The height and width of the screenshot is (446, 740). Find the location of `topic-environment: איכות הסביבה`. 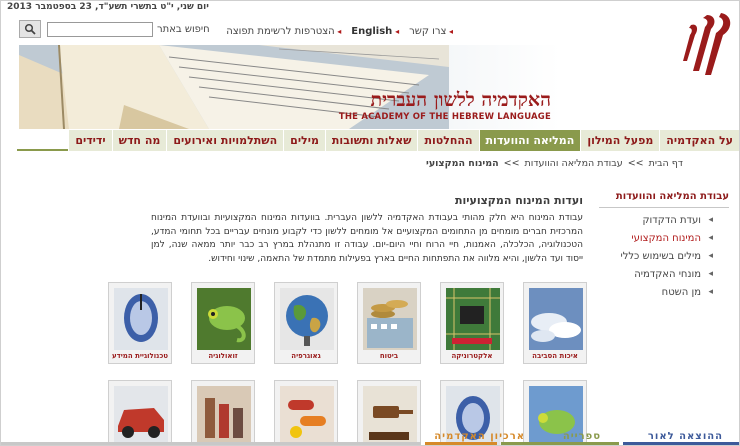

topic-environment: איכות הסביבה is located at coordinates (555, 323).